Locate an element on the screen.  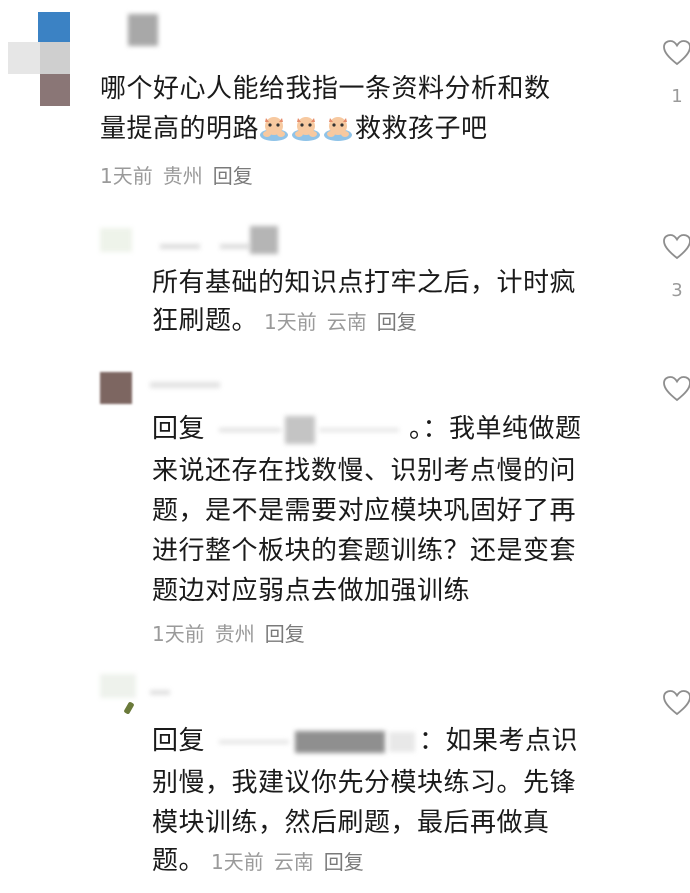
comment-text-line: 回复 。：我单纯做题 is located at coordinates (367, 429).